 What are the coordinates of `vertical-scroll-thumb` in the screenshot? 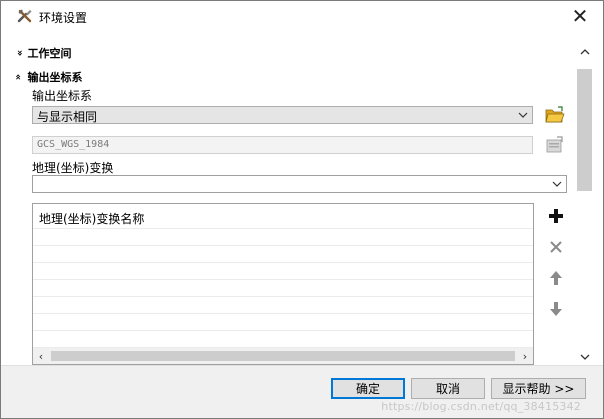 It's located at (584, 130).